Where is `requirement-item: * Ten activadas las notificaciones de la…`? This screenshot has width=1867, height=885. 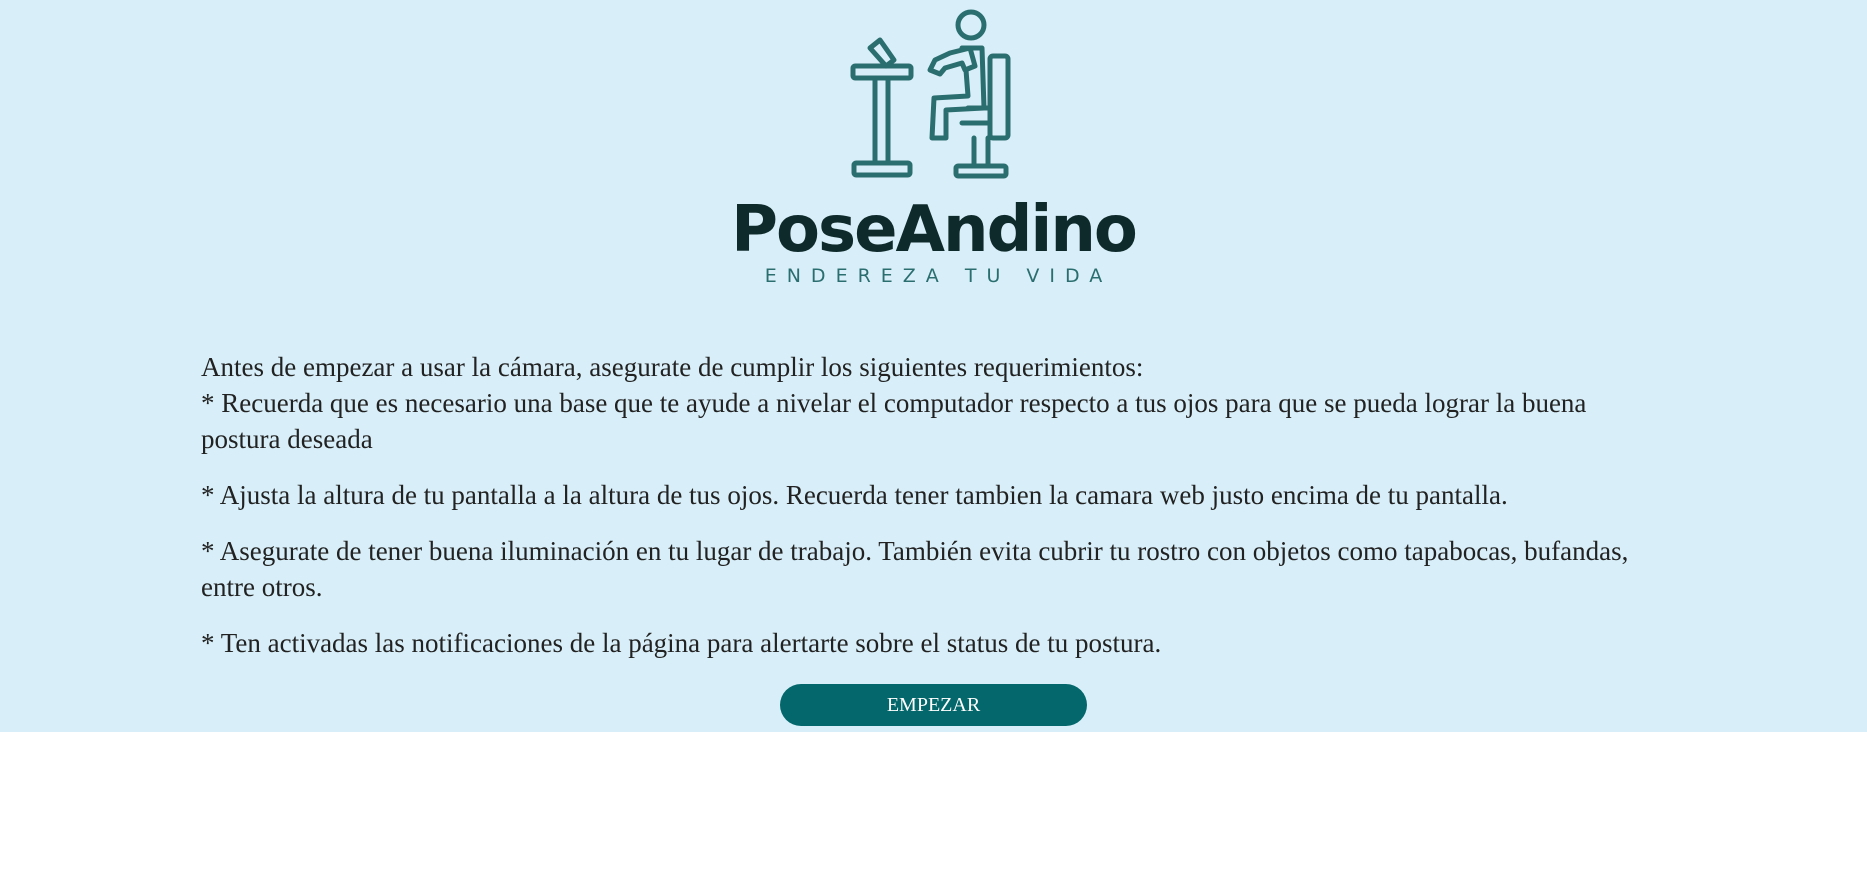
requirement-item: * Ten activadas las notificaciones de la… is located at coordinates (681, 643).